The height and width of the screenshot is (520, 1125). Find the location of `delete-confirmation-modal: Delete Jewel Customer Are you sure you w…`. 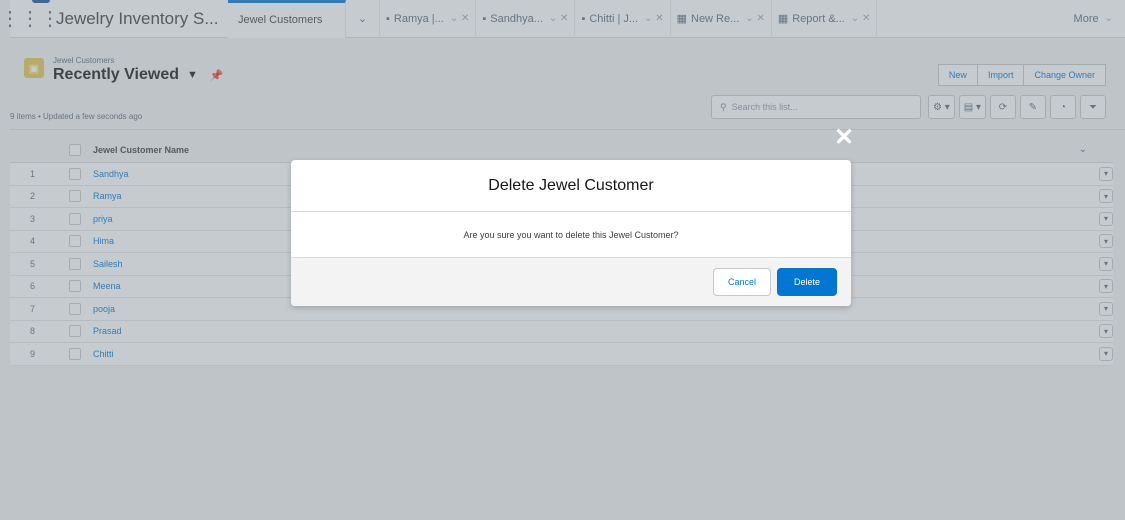

delete-confirmation-modal: Delete Jewel Customer Are you sure you w… is located at coordinates (571, 233).